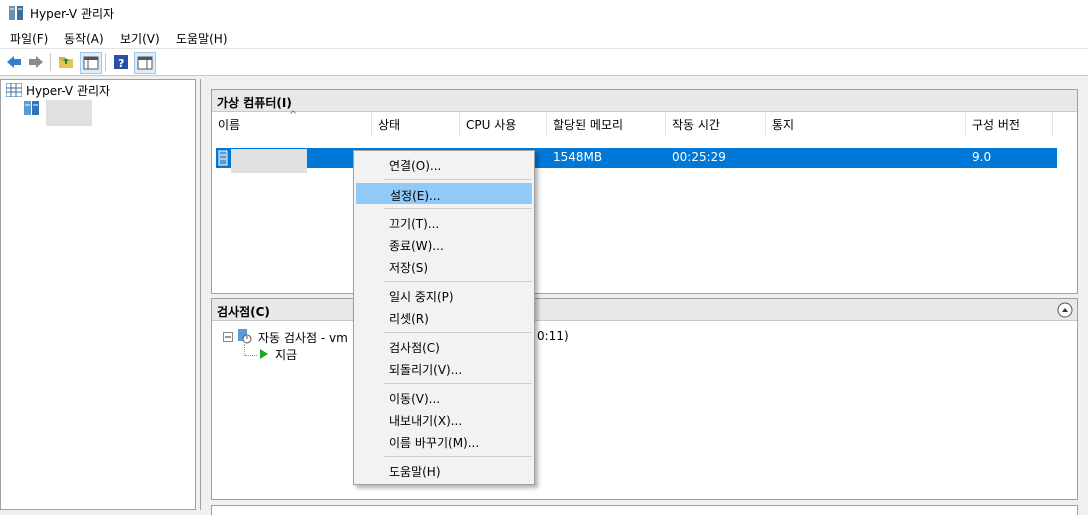  I want to click on server-icon, so click(32, 109).